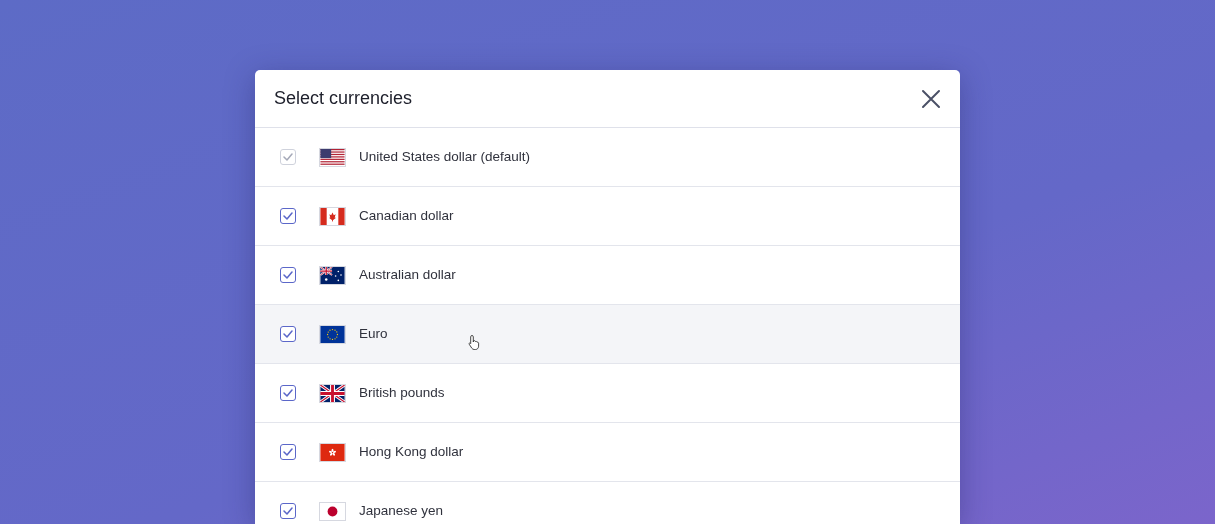 The height and width of the screenshot is (524, 1215). What do you see at coordinates (401, 510) in the screenshot?
I see `currency-name: Japanese yen` at bounding box center [401, 510].